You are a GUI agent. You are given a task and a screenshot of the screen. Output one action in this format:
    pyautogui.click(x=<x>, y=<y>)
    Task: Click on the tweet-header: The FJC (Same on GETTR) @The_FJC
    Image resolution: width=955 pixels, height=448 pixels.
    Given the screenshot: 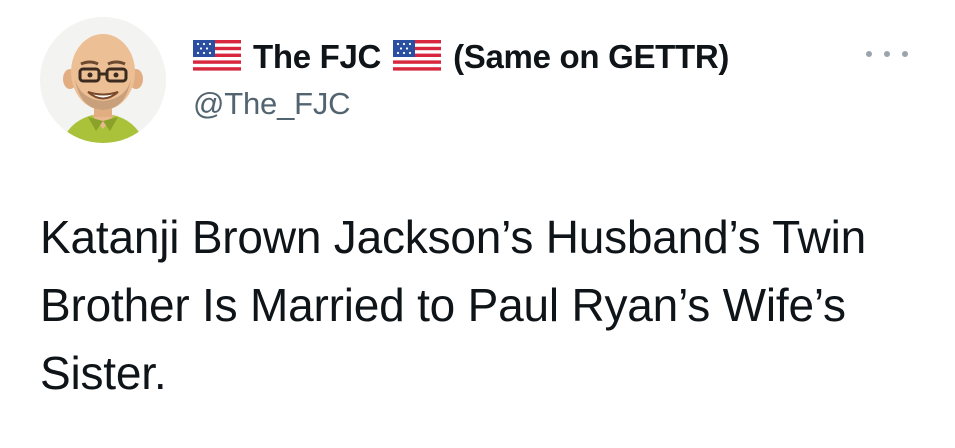 What is the action you would take?
    pyautogui.click(x=544, y=78)
    